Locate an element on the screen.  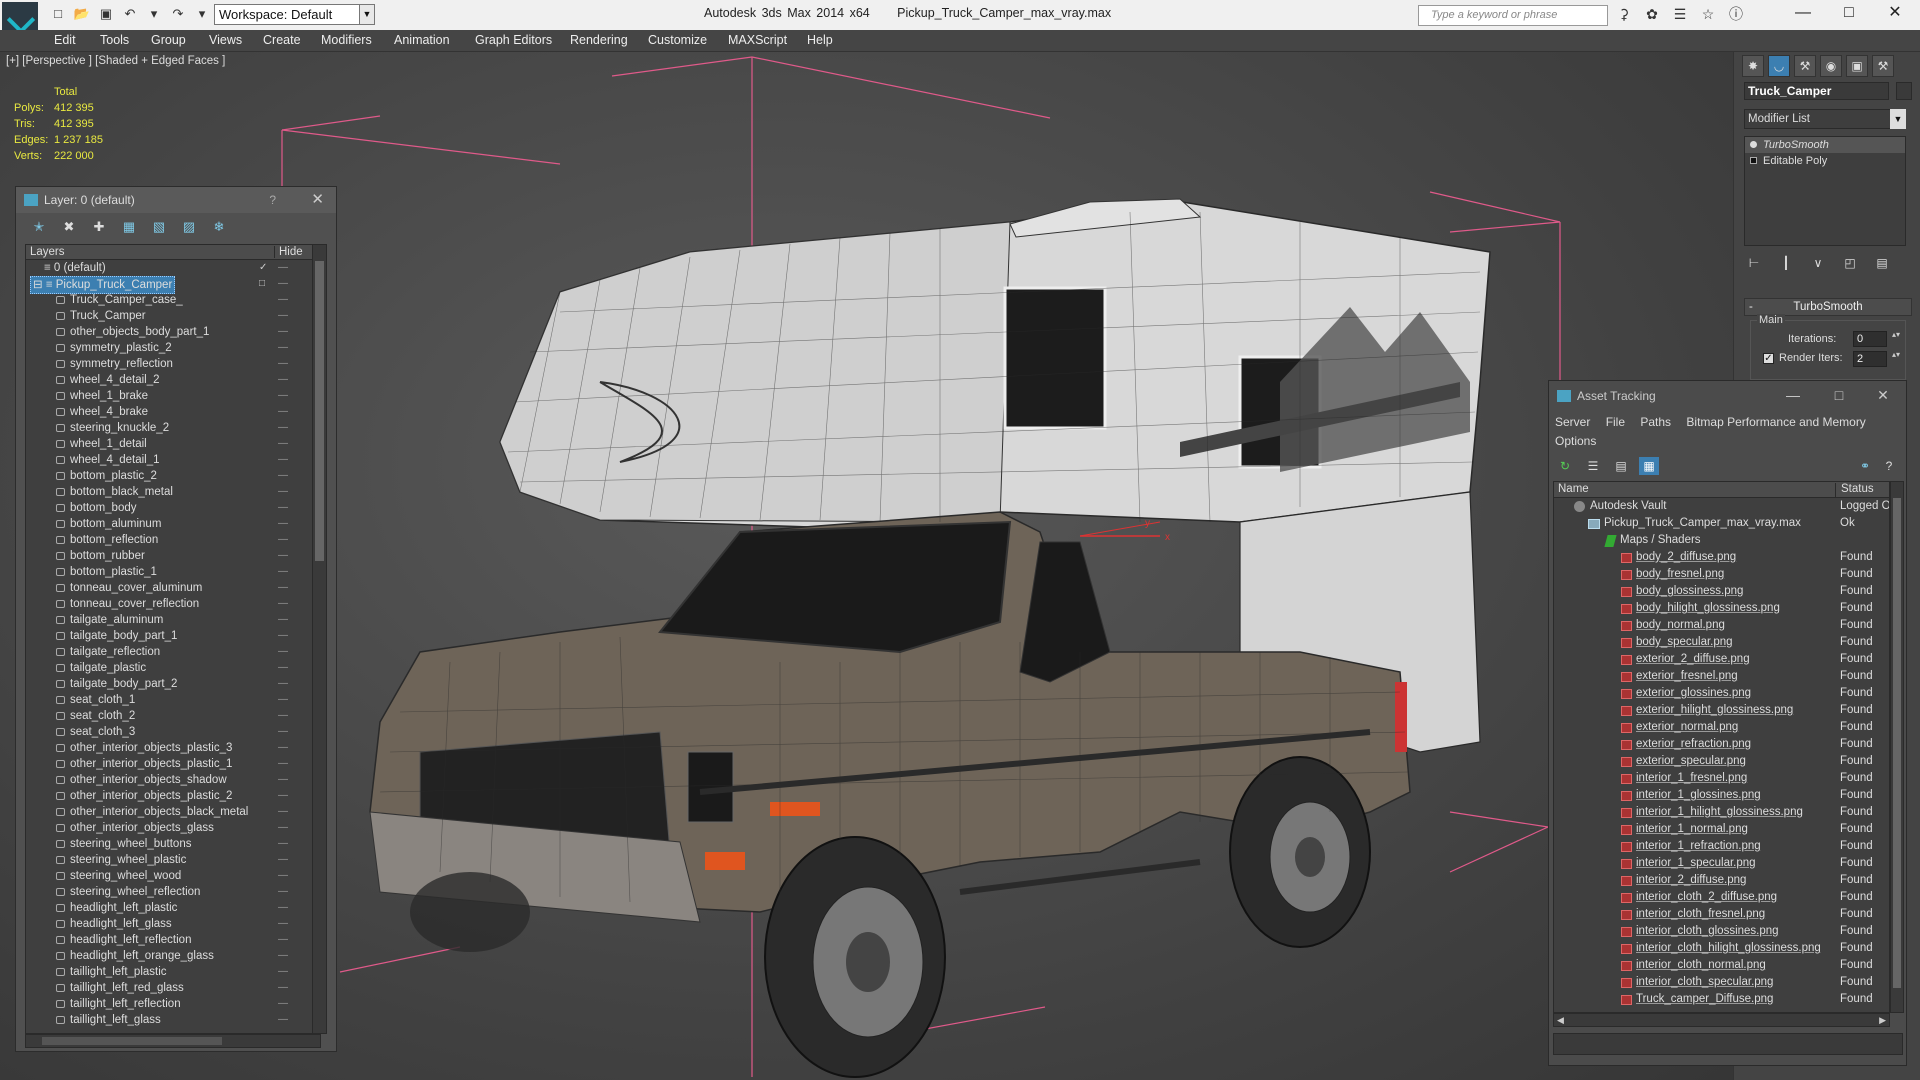
delete-layer-icon: ✖ is located at coordinates (69, 227).